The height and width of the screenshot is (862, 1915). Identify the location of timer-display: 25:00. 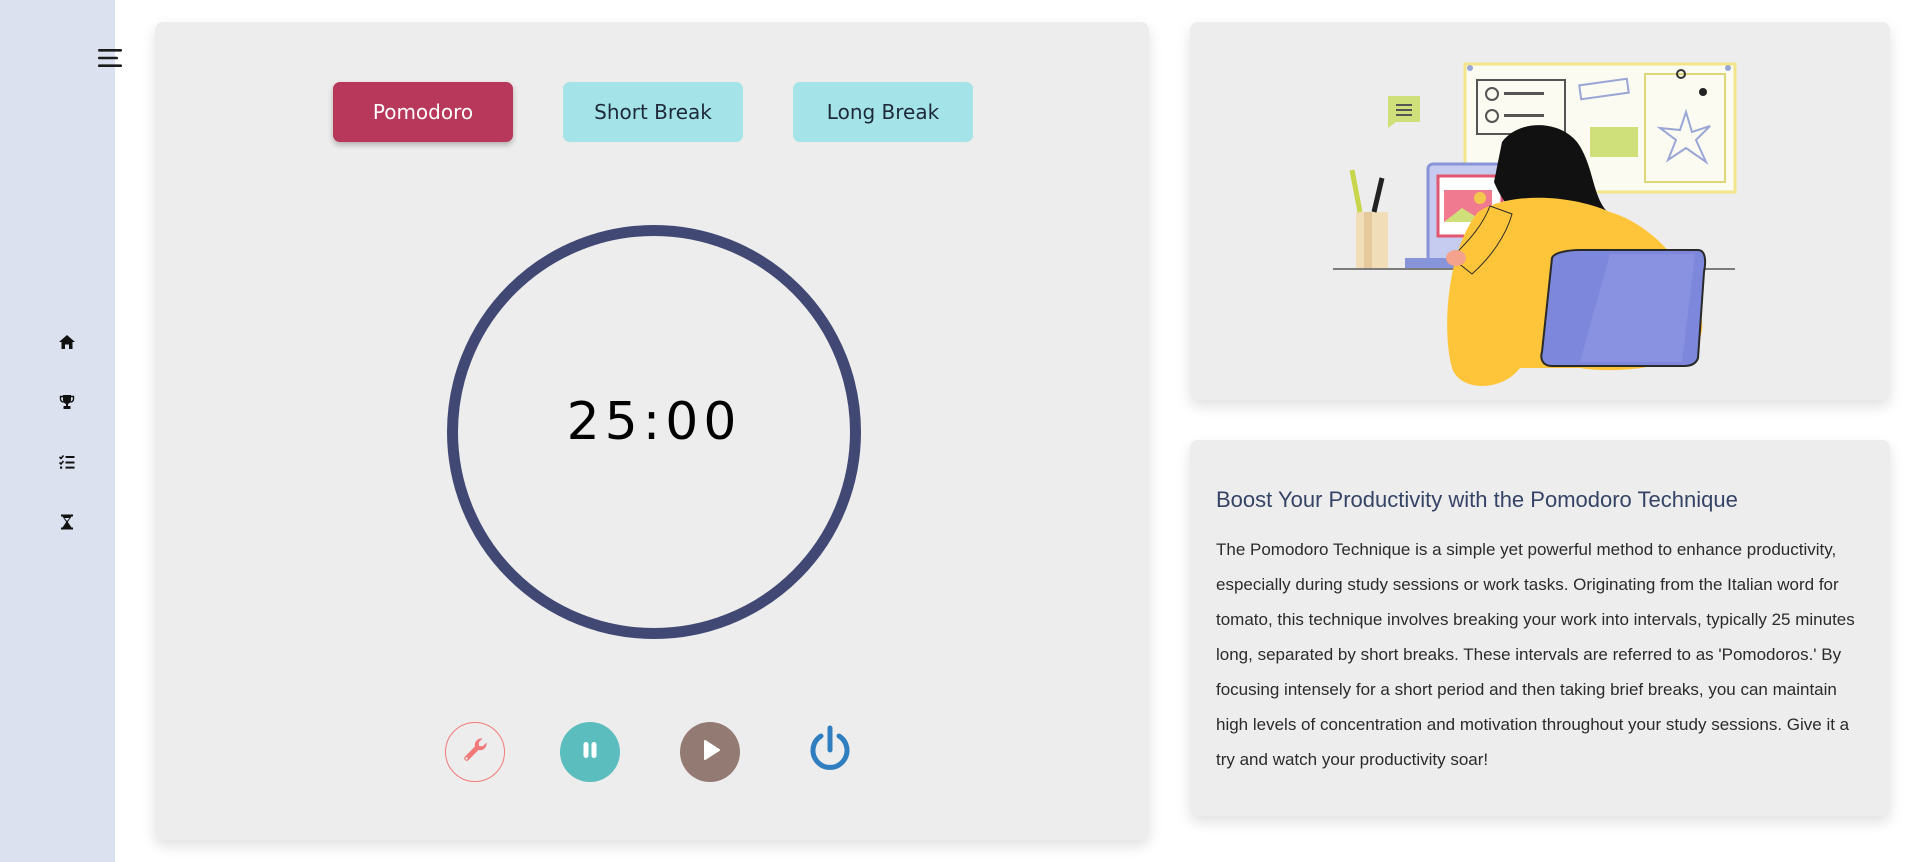
(654, 422).